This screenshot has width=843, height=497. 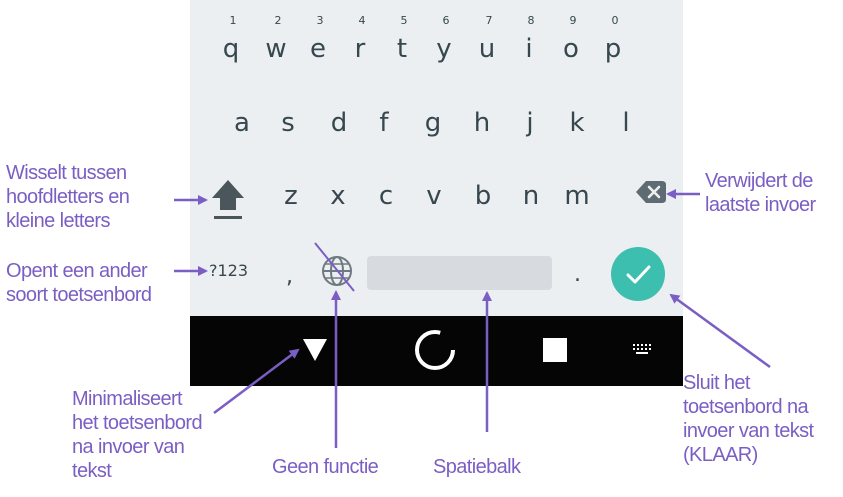 I want to click on key-s: s, so click(x=288, y=123).